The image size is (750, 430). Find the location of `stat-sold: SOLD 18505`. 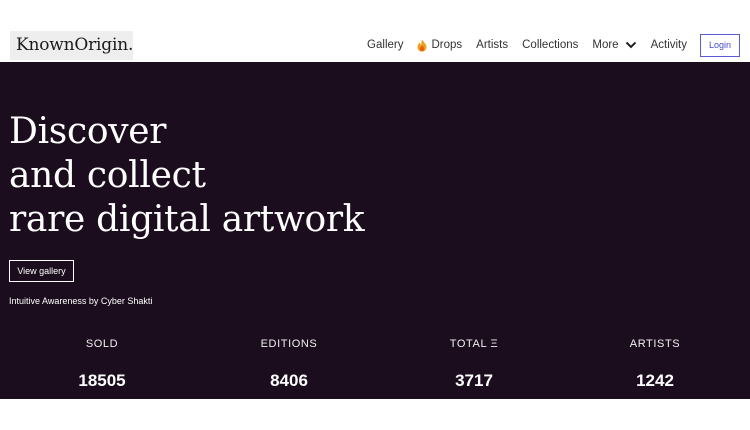

stat-sold: SOLD 18505 is located at coordinates (102, 364).